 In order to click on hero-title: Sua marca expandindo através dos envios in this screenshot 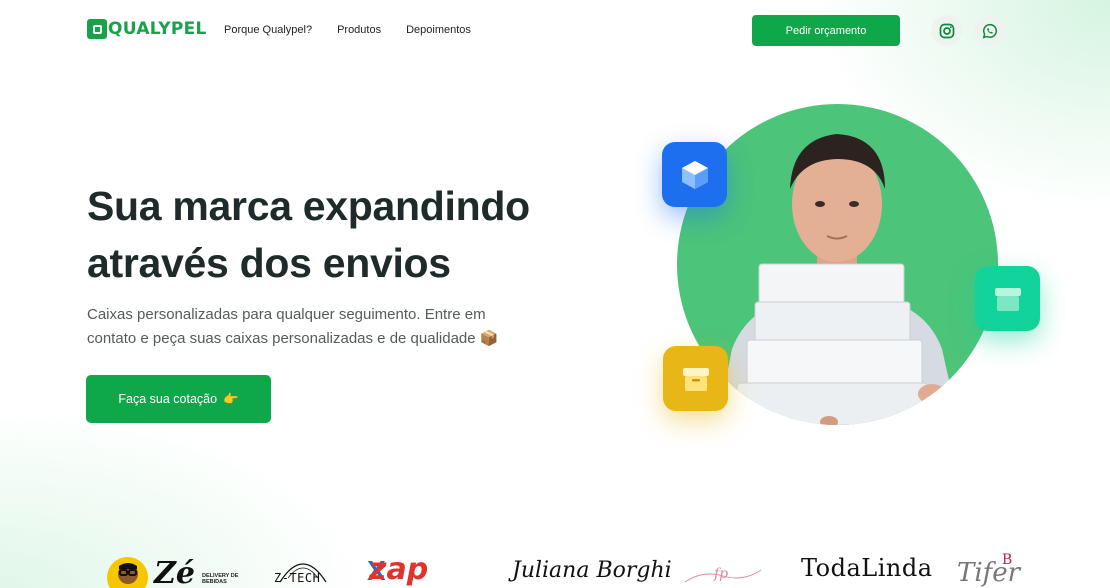, I will do `click(327, 235)`.